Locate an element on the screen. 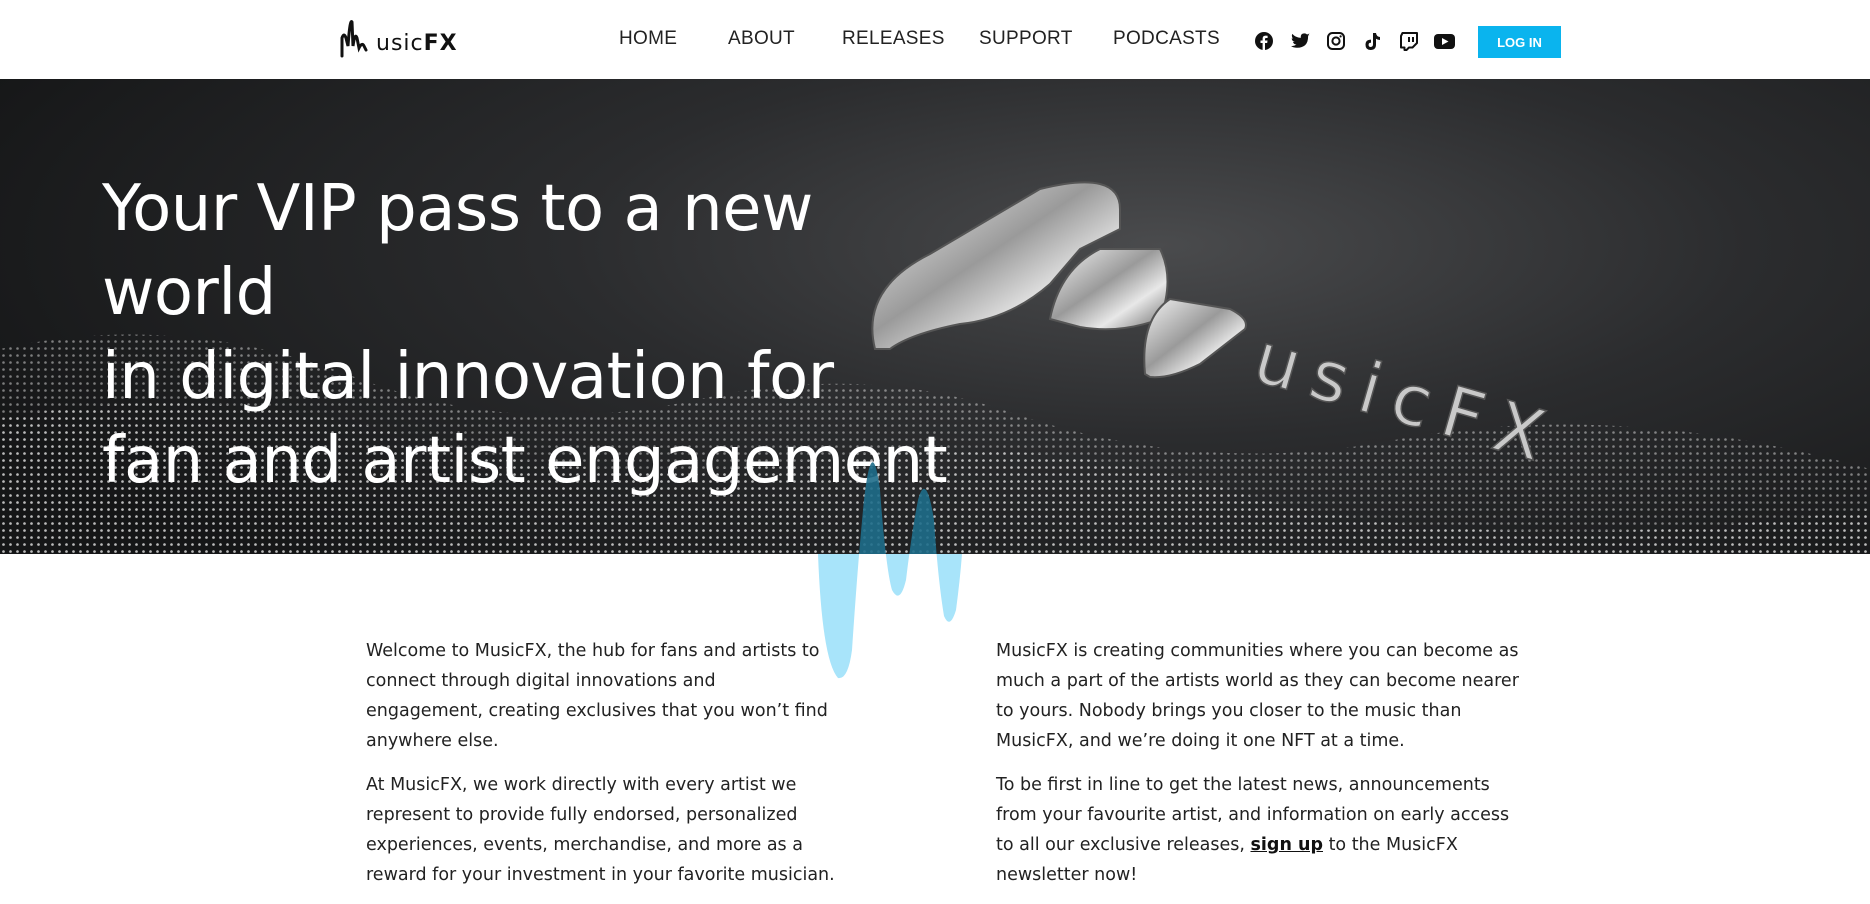  blue-wave-icon is located at coordinates (890, 570).